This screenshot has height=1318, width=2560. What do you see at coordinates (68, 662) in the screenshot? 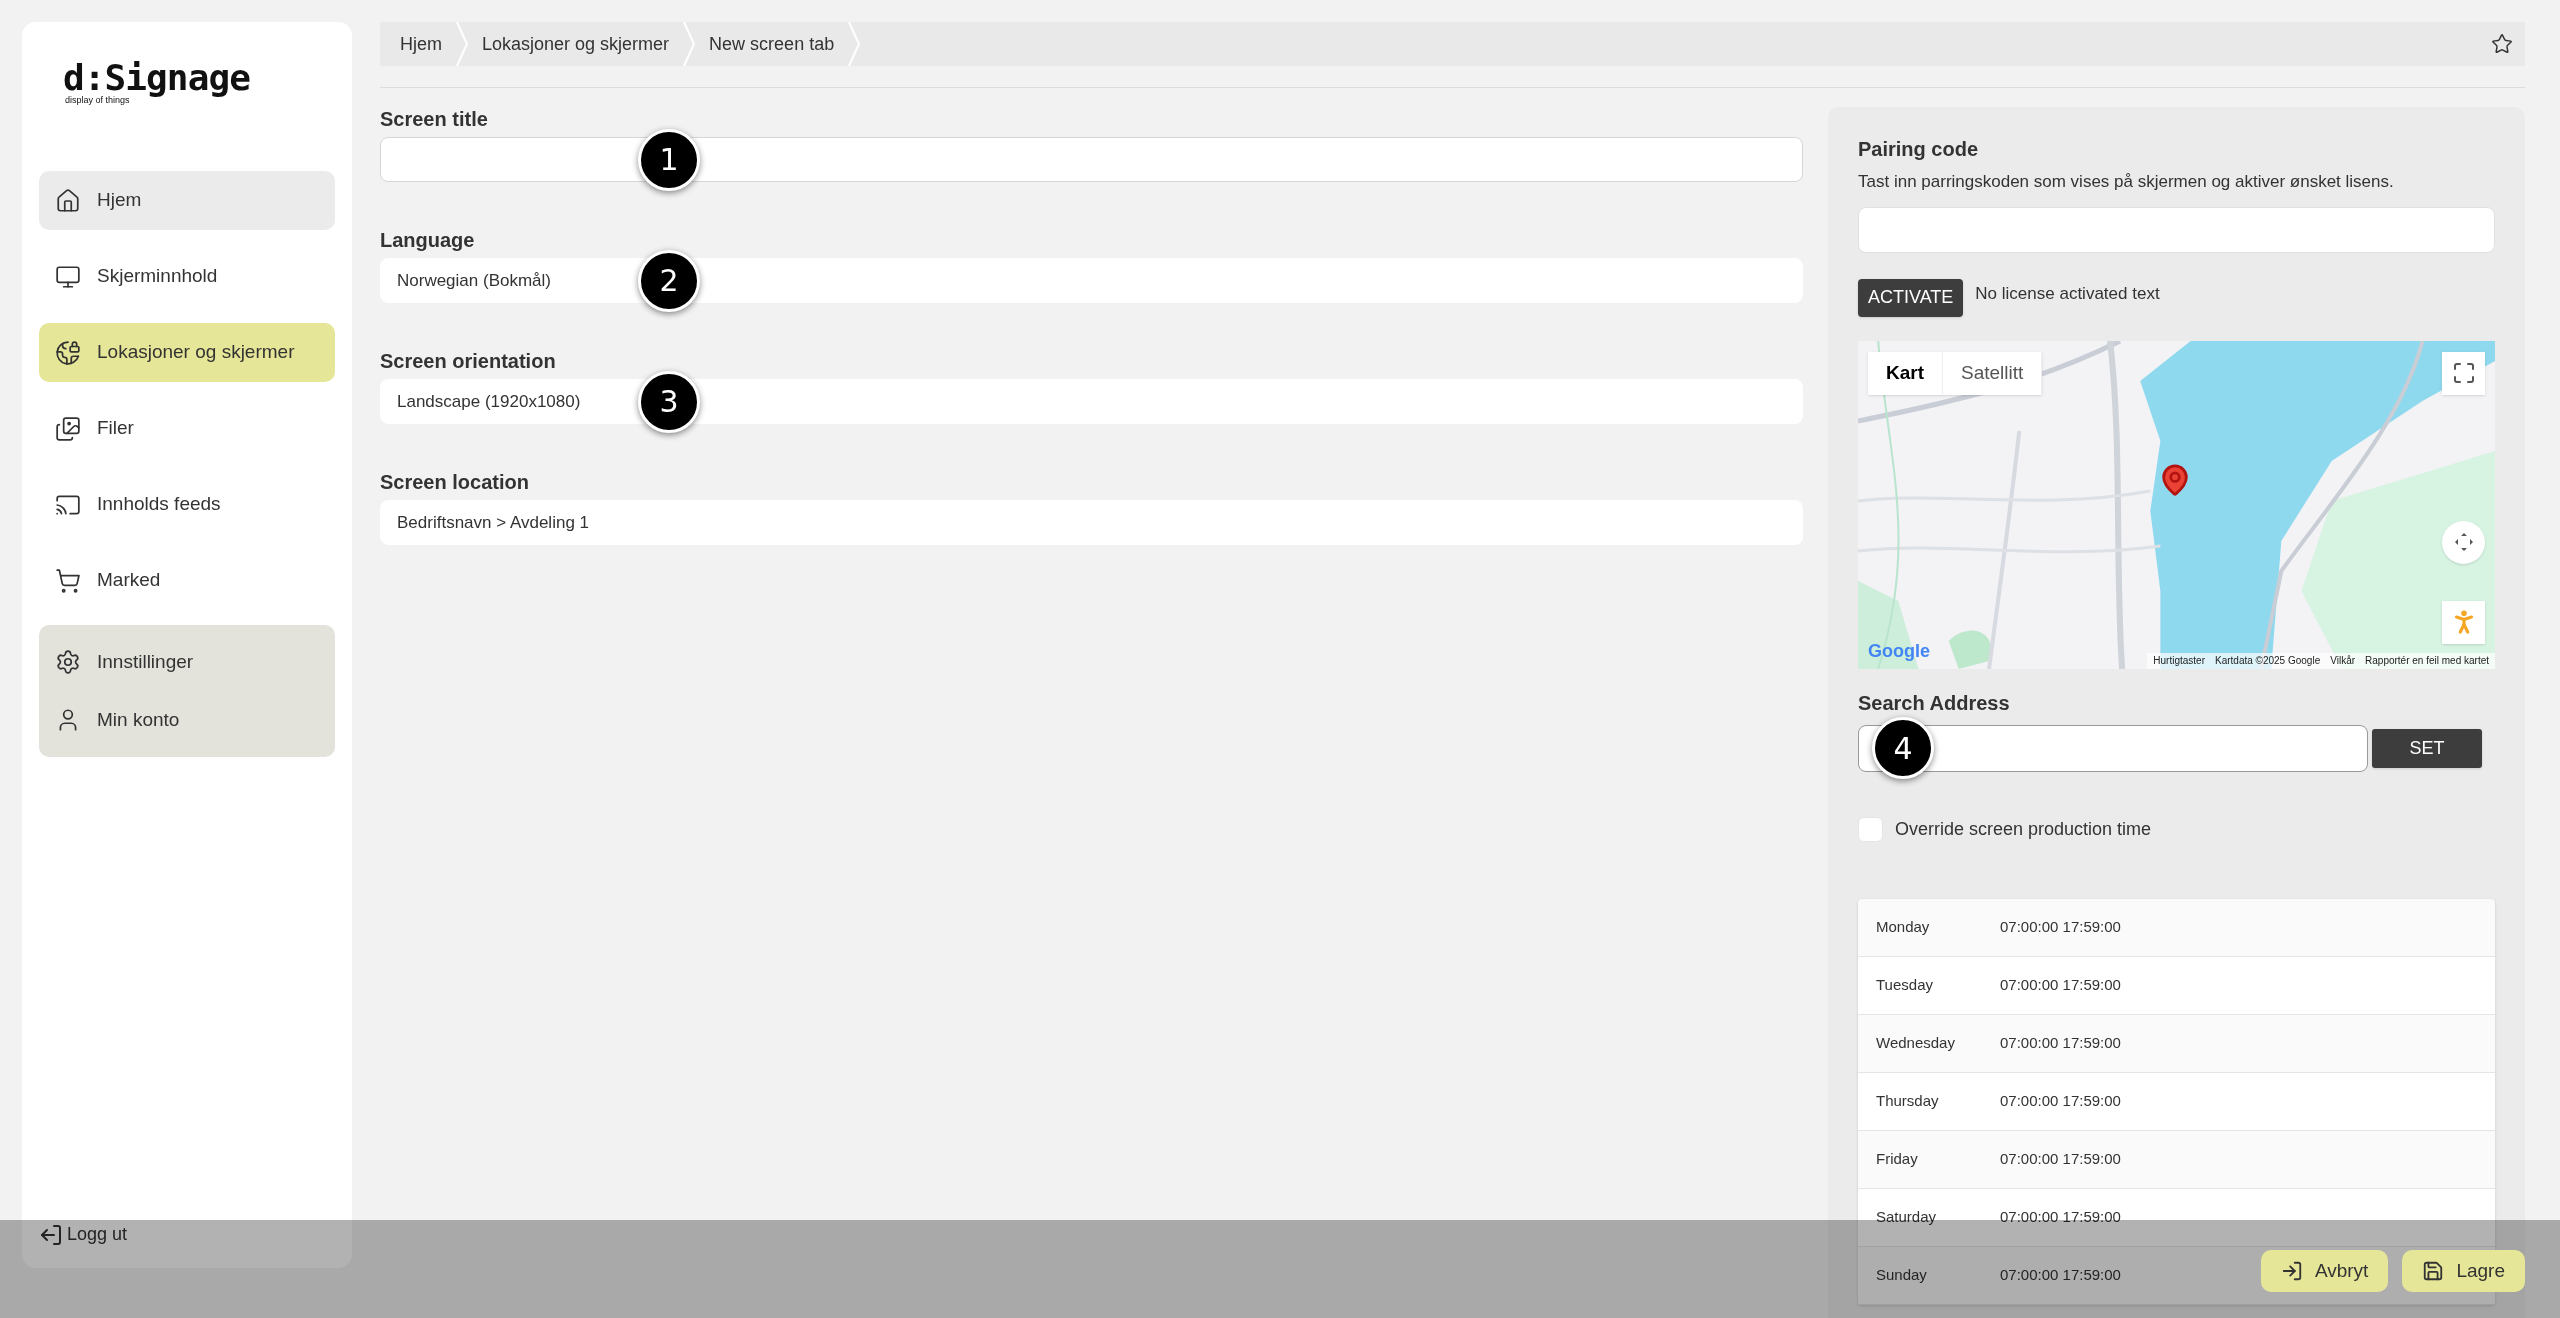
I see `settings-icon` at bounding box center [68, 662].